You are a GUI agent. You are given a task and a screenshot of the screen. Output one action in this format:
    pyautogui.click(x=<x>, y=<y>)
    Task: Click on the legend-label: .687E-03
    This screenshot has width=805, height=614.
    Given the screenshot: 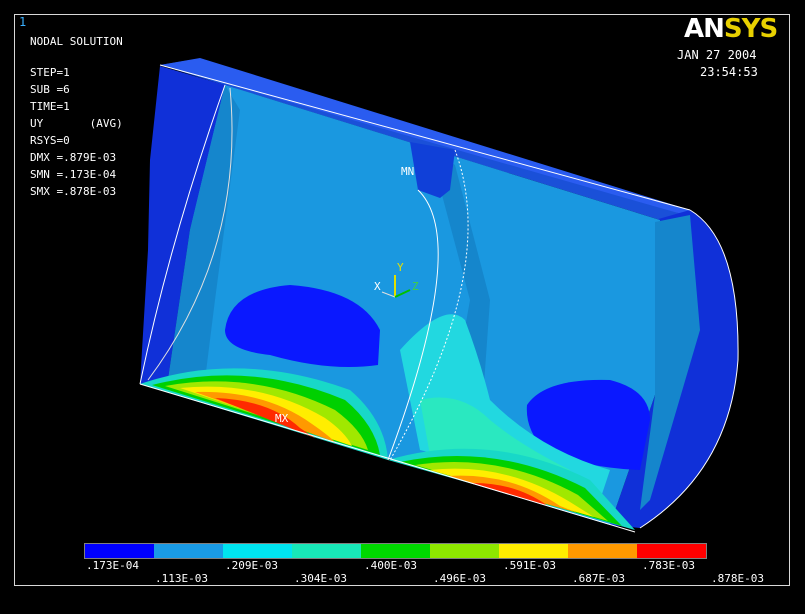 What is the action you would take?
    pyautogui.click(x=598, y=578)
    